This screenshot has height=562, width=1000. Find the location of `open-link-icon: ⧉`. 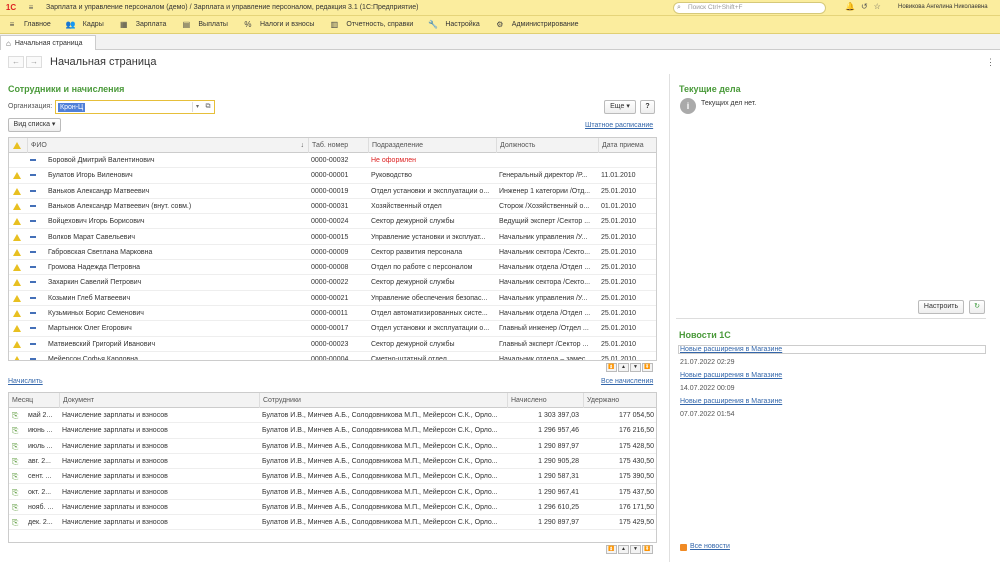

open-link-icon: ⧉ is located at coordinates (208, 107).